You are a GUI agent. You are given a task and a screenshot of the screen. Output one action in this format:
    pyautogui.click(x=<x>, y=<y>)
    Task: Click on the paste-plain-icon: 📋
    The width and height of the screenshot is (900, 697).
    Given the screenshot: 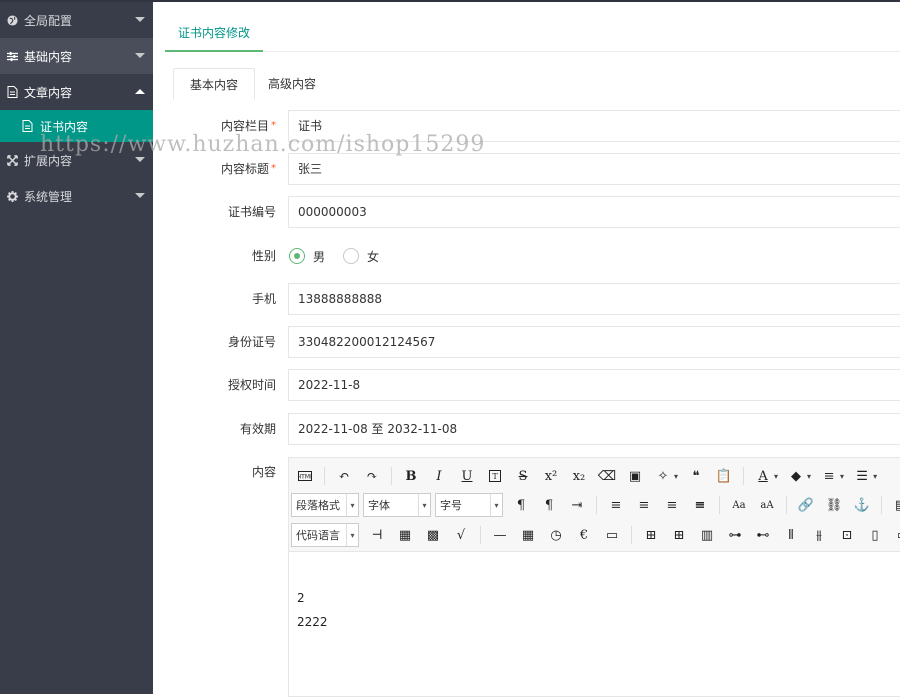 What is the action you would take?
    pyautogui.click(x=724, y=476)
    